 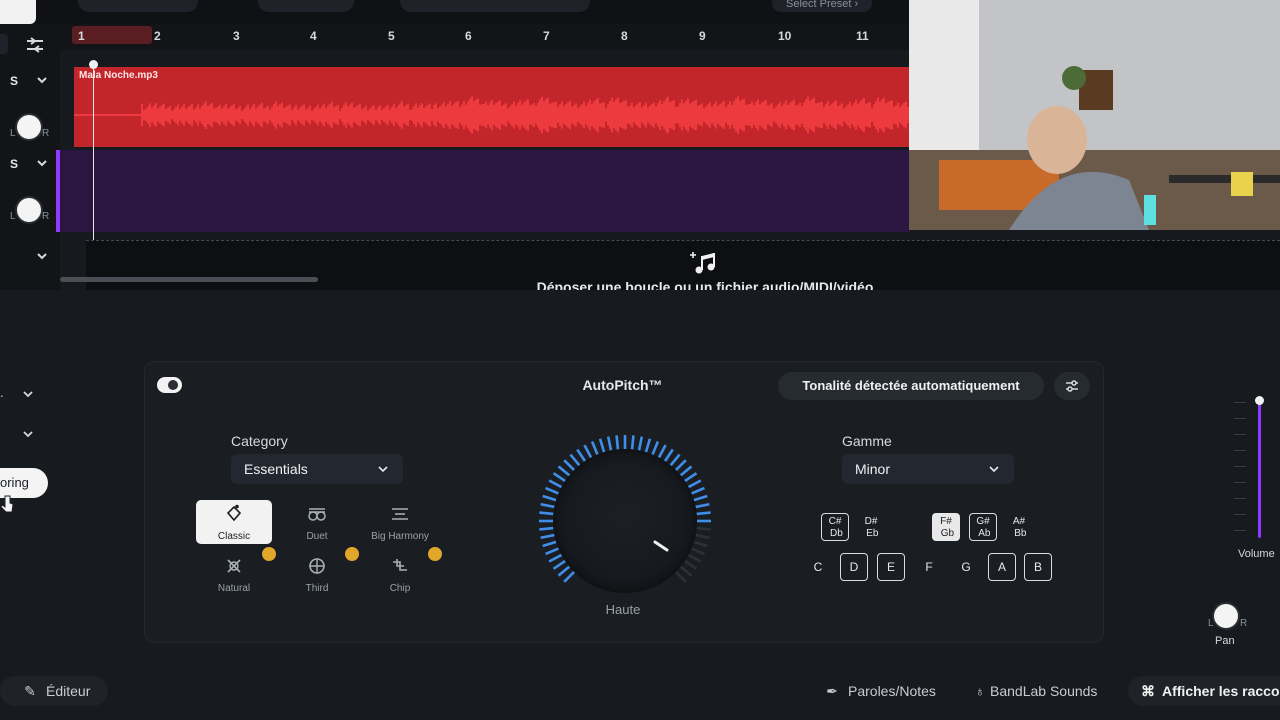 What do you see at coordinates (317, 514) in the screenshot?
I see `duet-icon` at bounding box center [317, 514].